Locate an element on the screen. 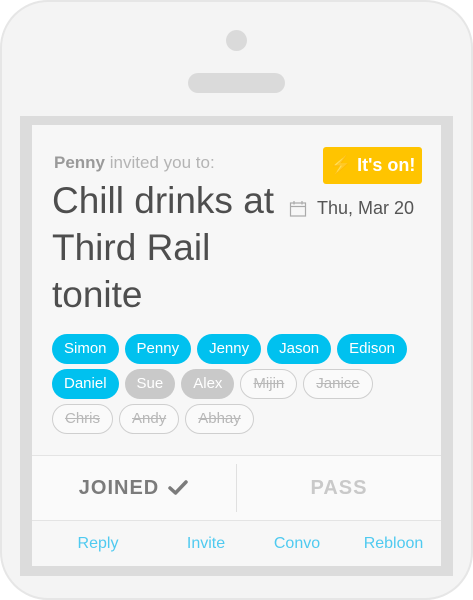 The height and width of the screenshot is (600, 473). event-date-label: Thu, Mar 20 is located at coordinates (366, 208).